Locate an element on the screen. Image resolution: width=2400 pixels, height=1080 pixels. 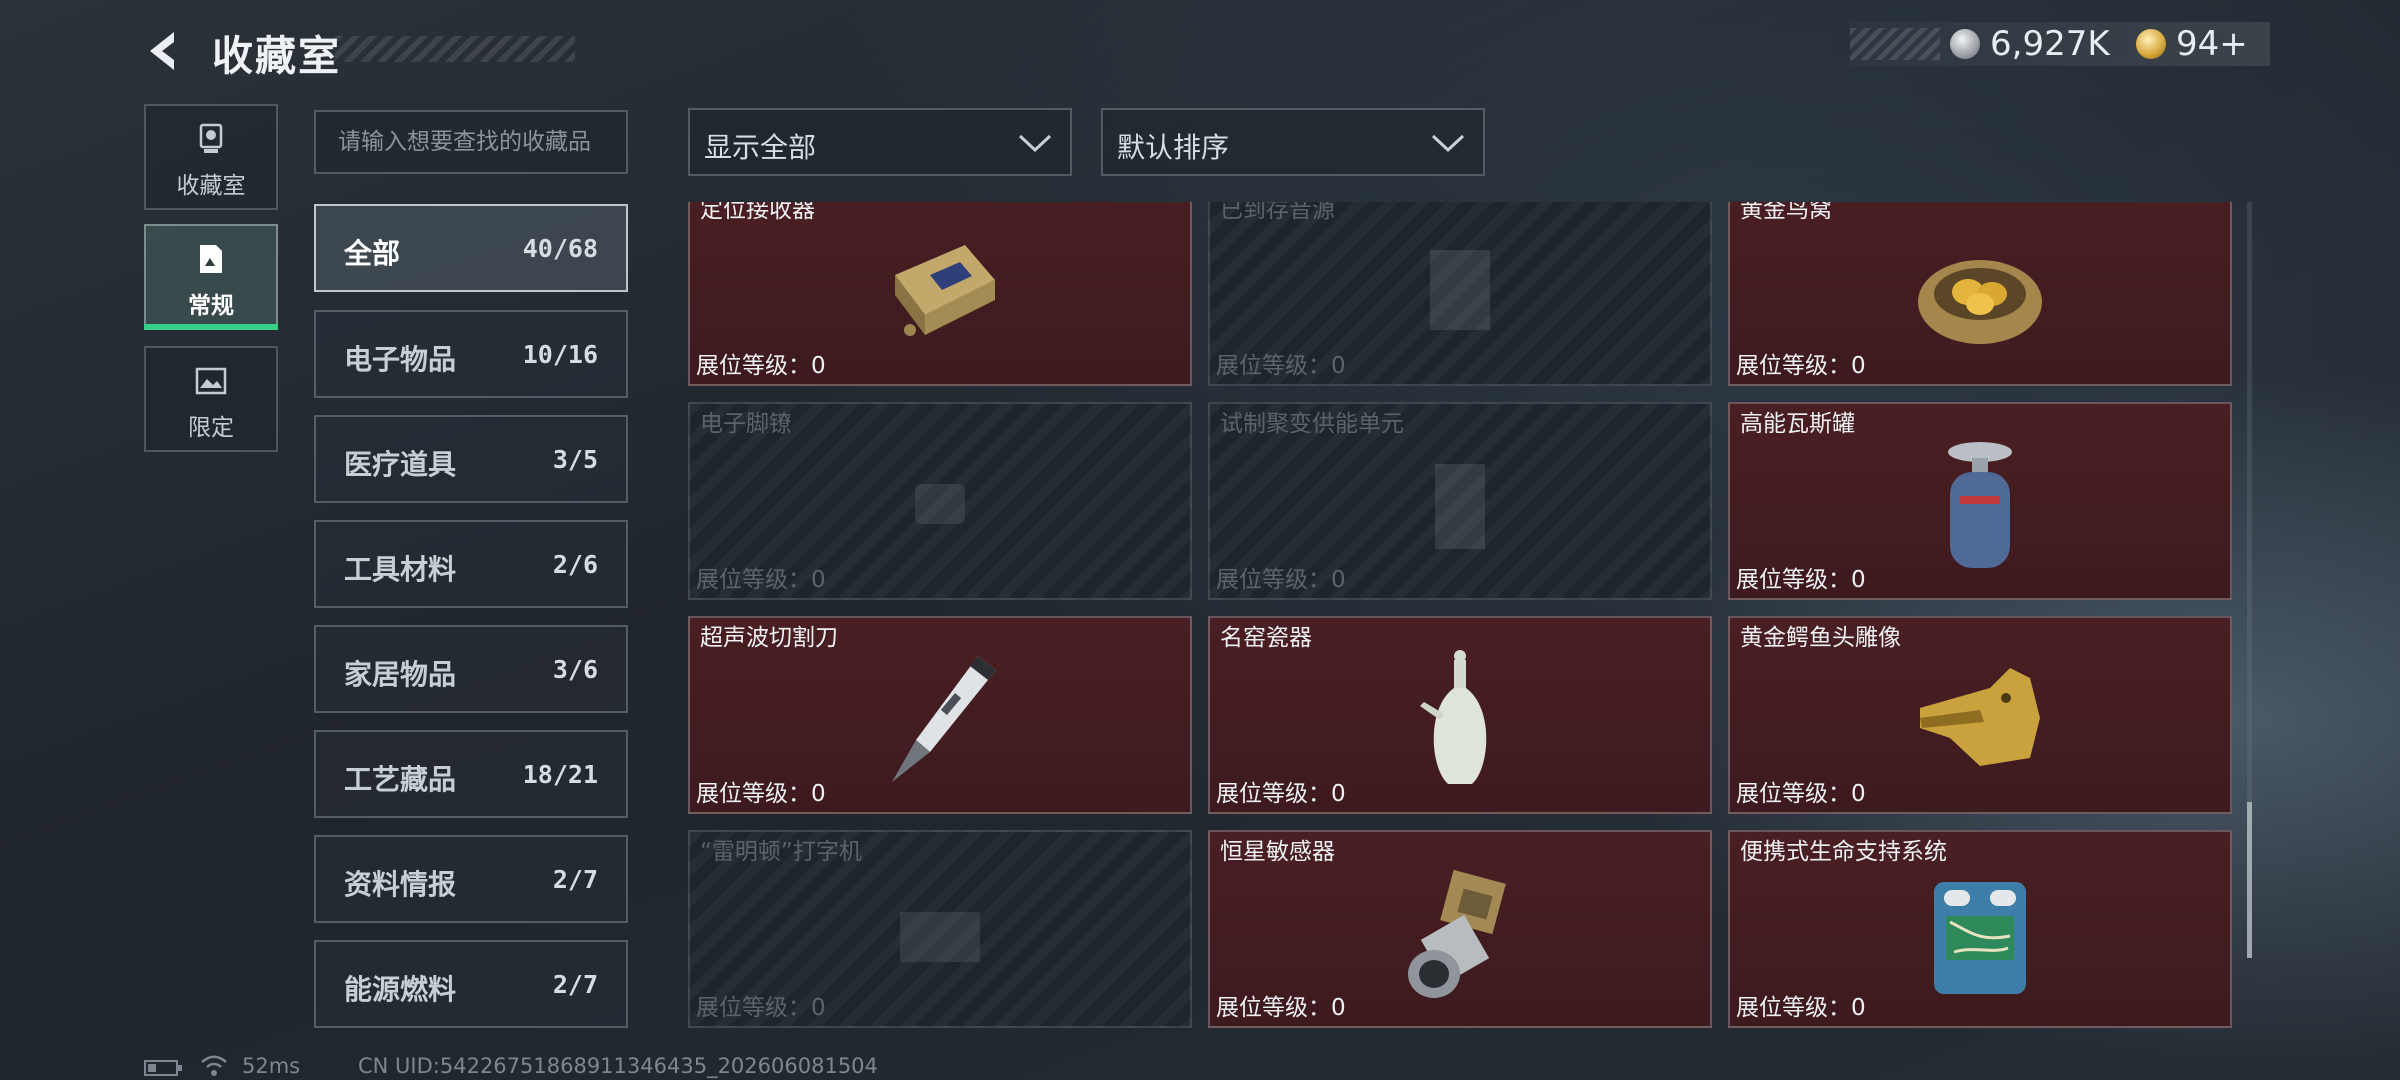
category-intel: 资料情报 2/7 is located at coordinates (471, 879).